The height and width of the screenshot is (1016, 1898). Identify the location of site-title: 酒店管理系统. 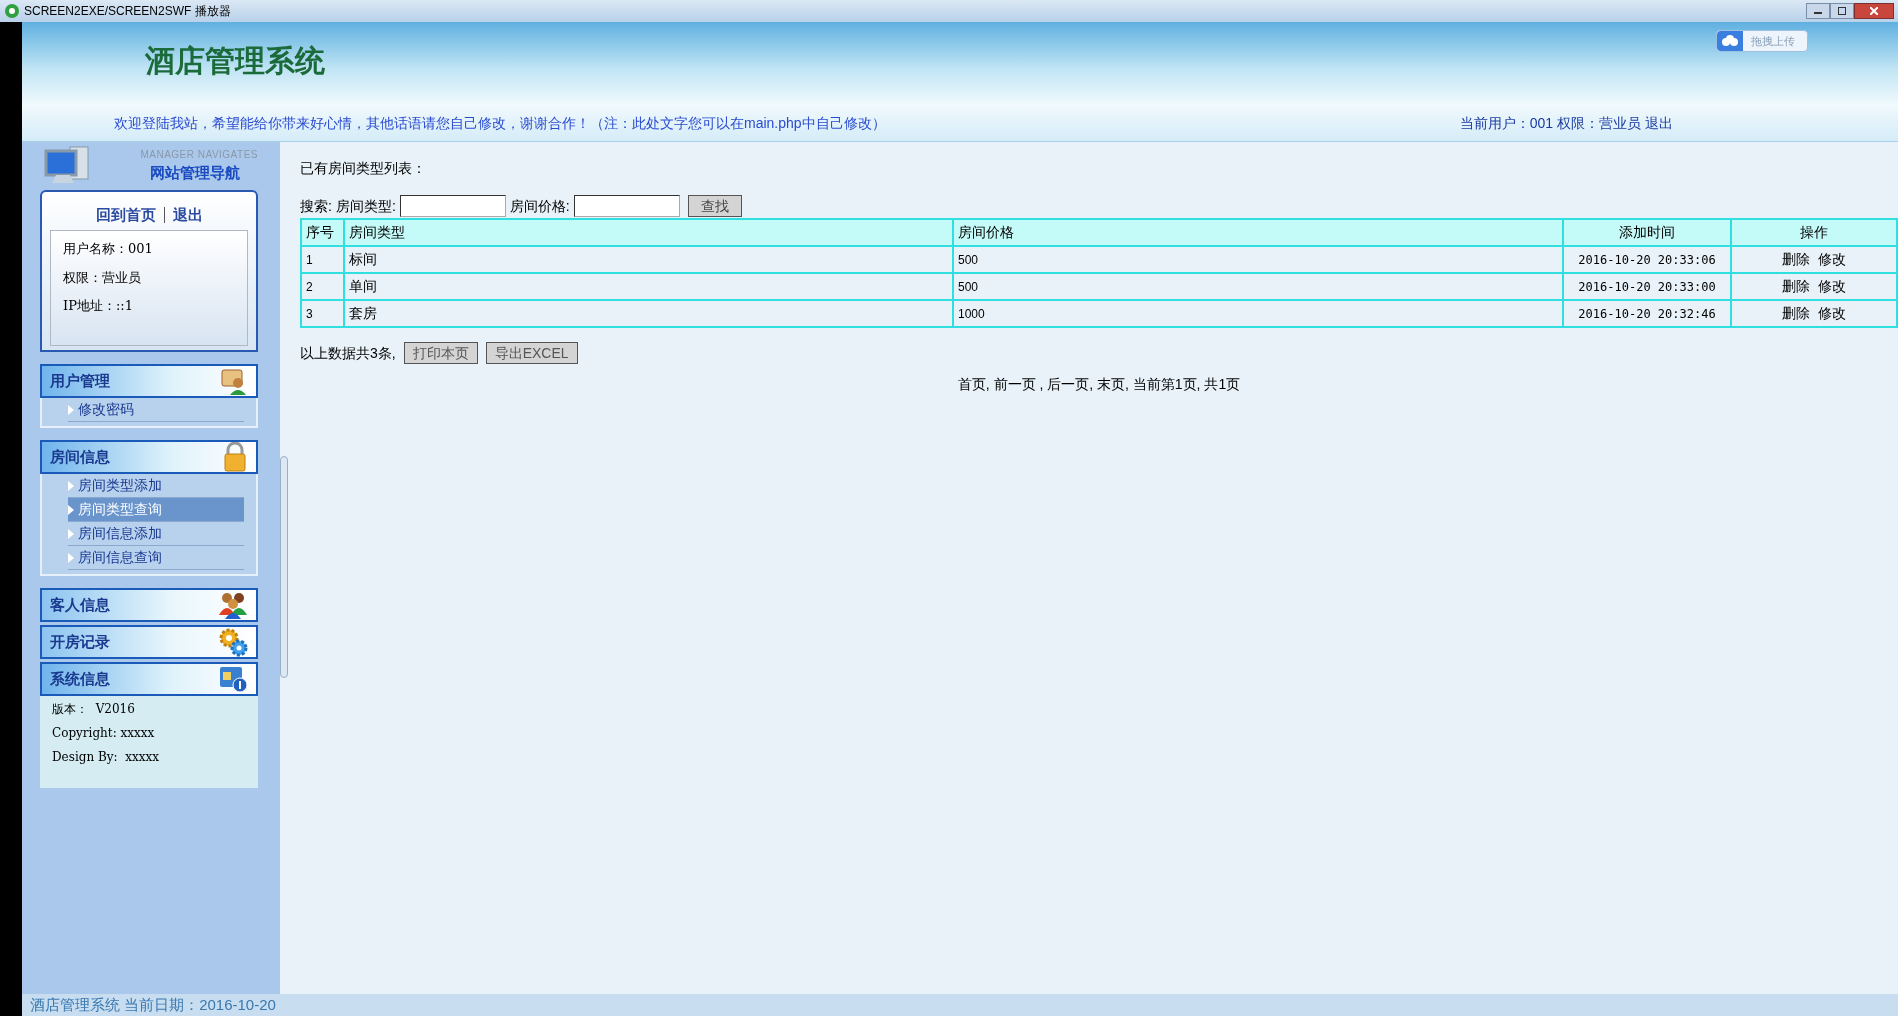
(235, 61).